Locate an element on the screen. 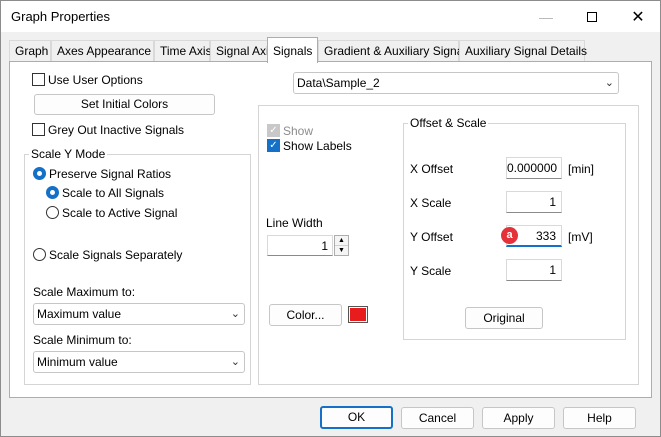  y-scale-label: Y Scale is located at coordinates (431, 271).